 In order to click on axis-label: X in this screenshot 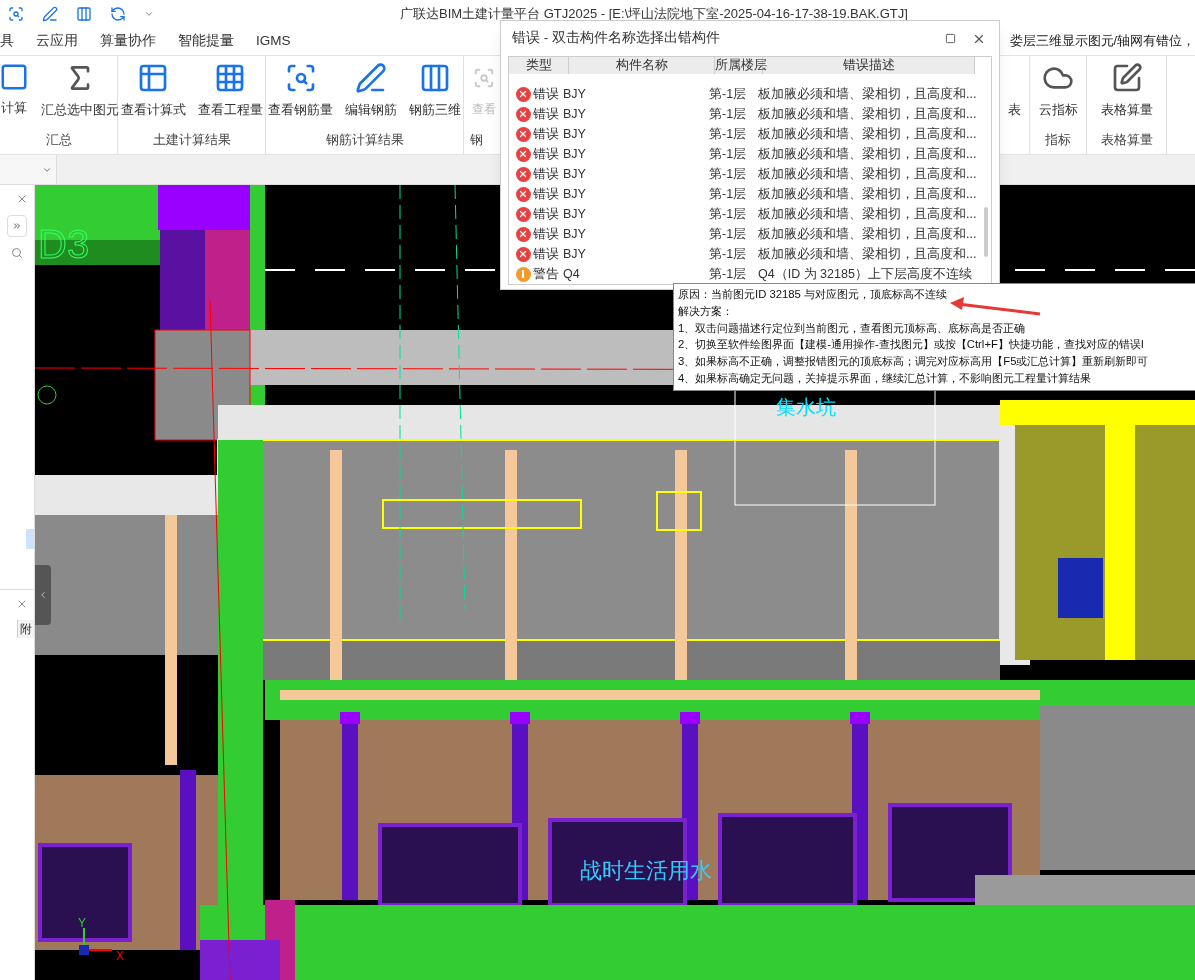, I will do `click(120, 956)`.